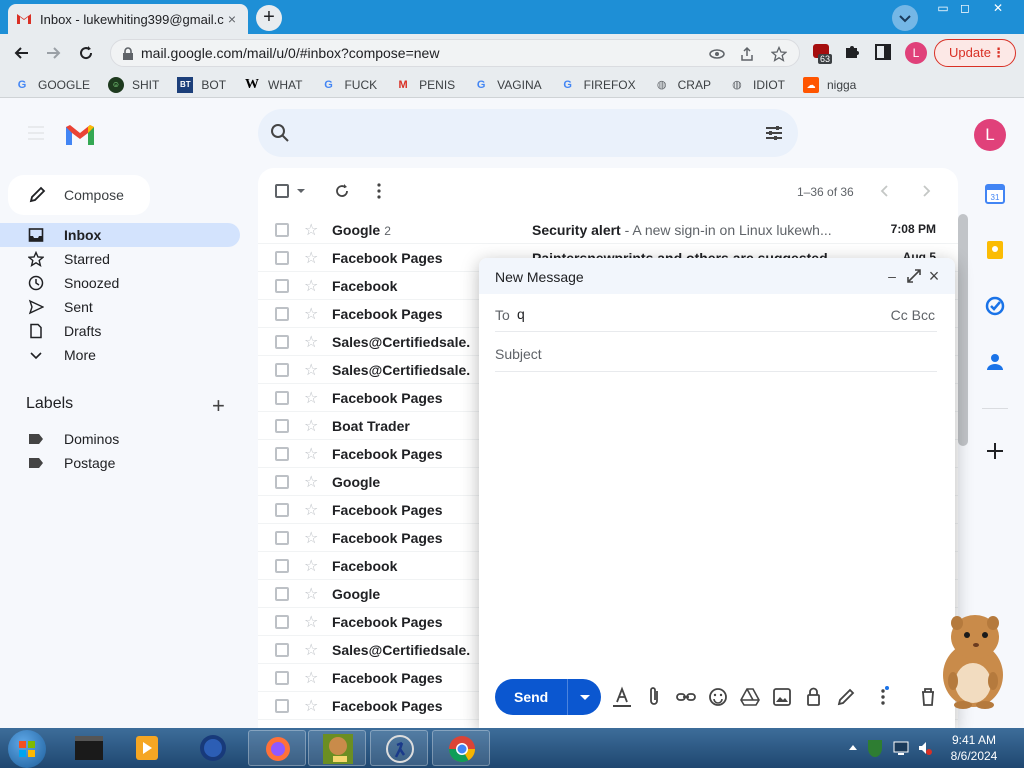  Describe the element at coordinates (301, 191) in the screenshot. I see `select-dropdown-icon` at that location.